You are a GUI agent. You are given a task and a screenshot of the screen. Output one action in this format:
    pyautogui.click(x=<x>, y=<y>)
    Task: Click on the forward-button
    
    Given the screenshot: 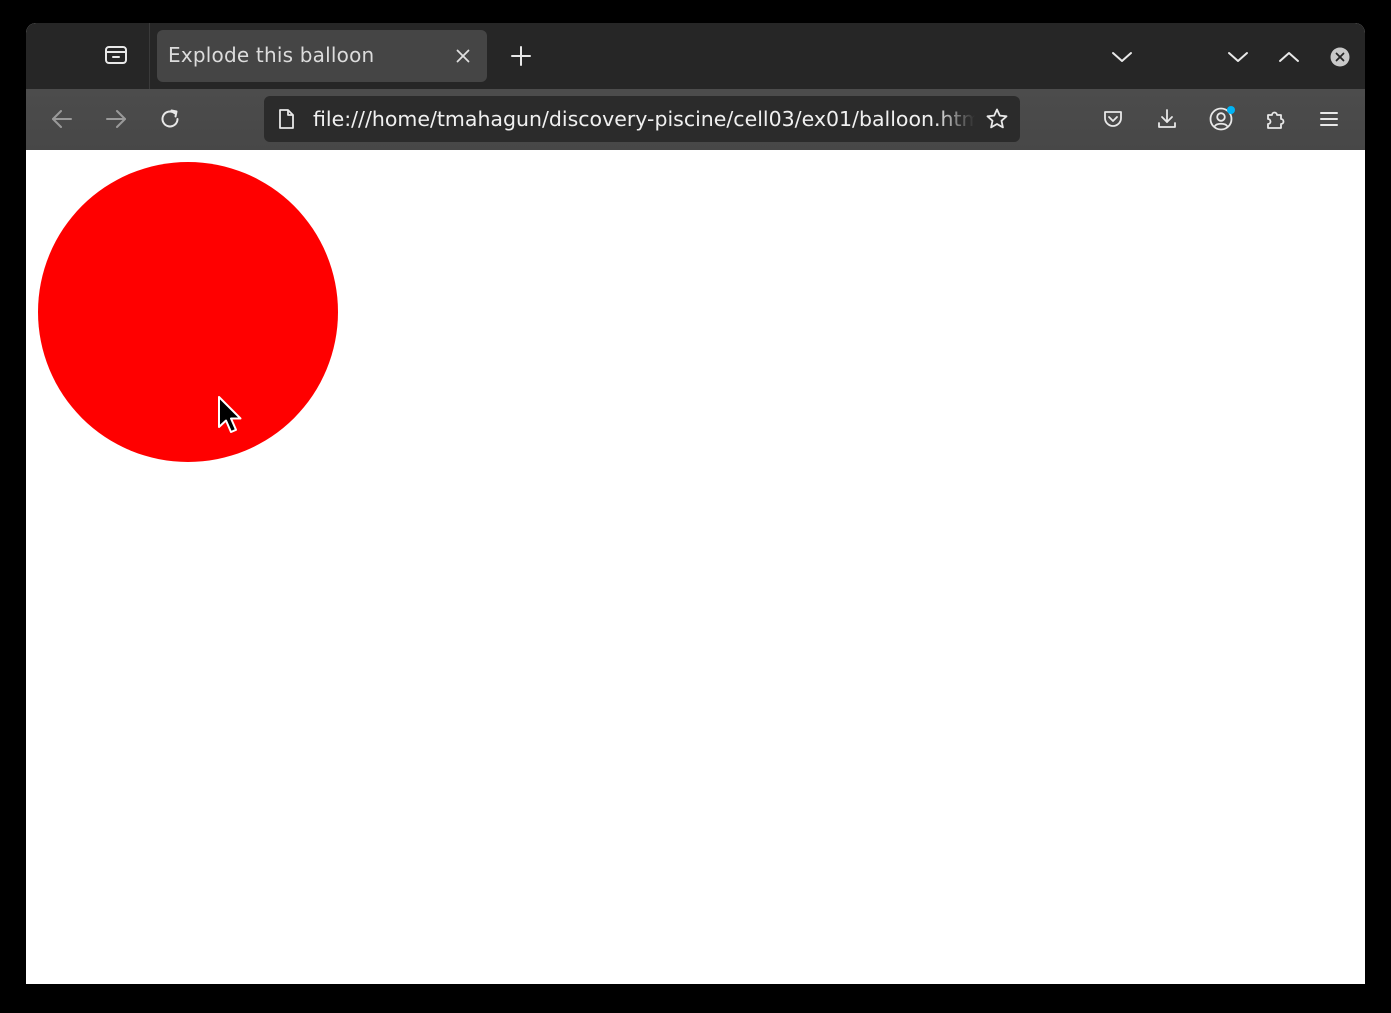 What is the action you would take?
    pyautogui.click(x=116, y=119)
    